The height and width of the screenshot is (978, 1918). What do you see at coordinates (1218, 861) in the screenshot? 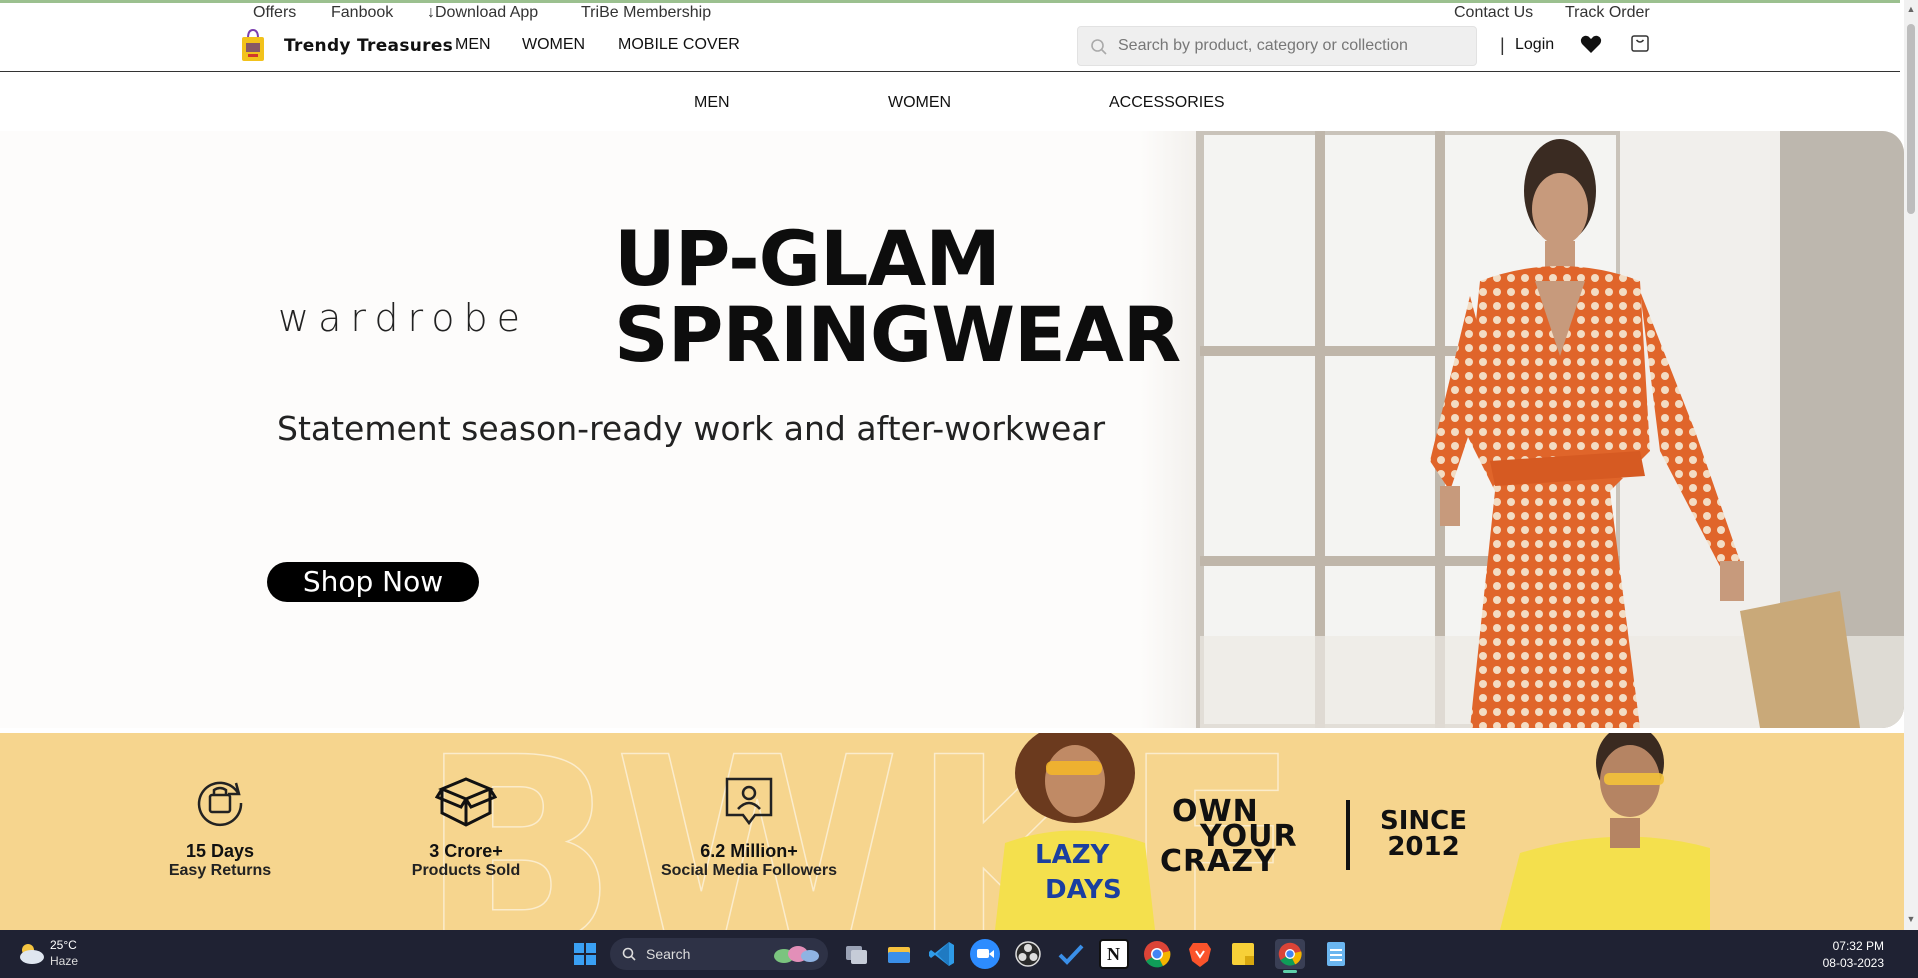
I see `slogan-line3: CRAZY` at bounding box center [1218, 861].